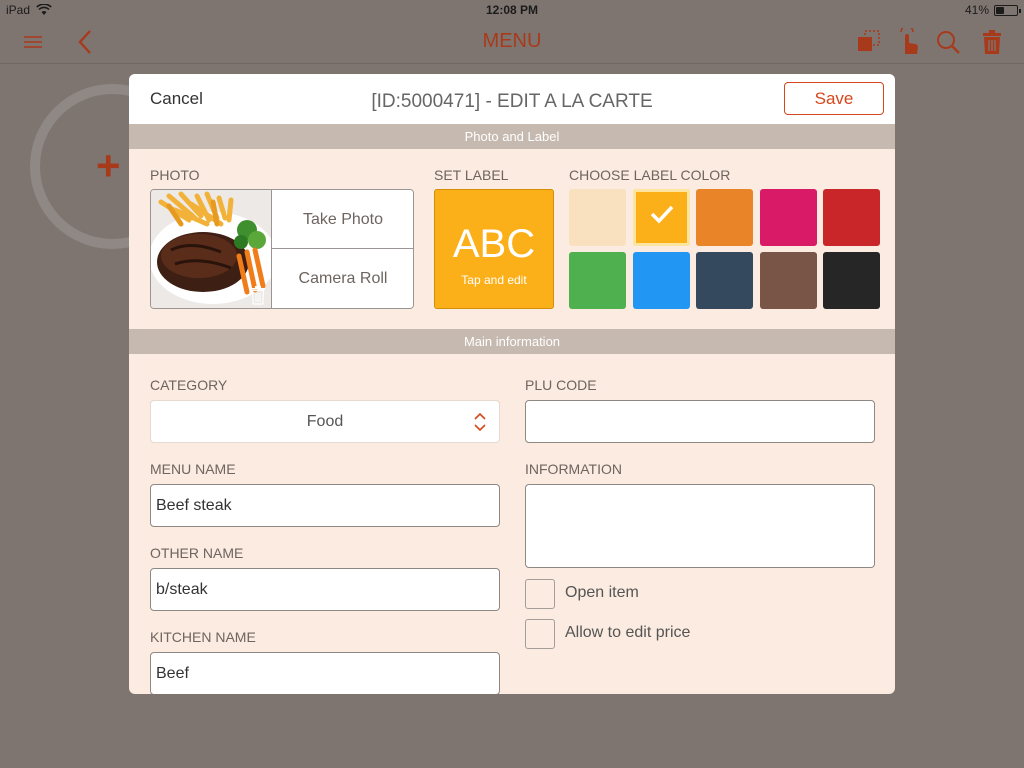 The height and width of the screenshot is (768, 1024). What do you see at coordinates (342, 278) in the screenshot?
I see `camera-roll-button: Camera Roll` at bounding box center [342, 278].